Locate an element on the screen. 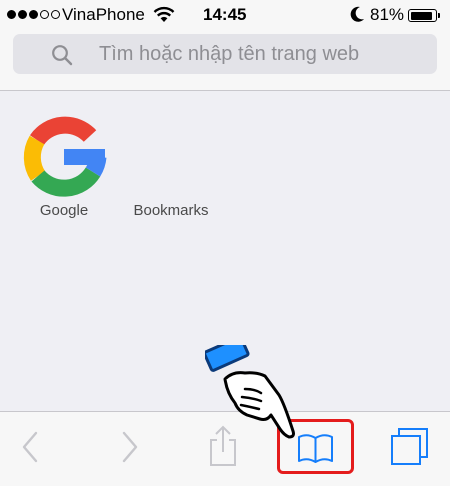 The image size is (450, 486). favorite-label-bookmarks: Bookmarks is located at coordinates (171, 210).